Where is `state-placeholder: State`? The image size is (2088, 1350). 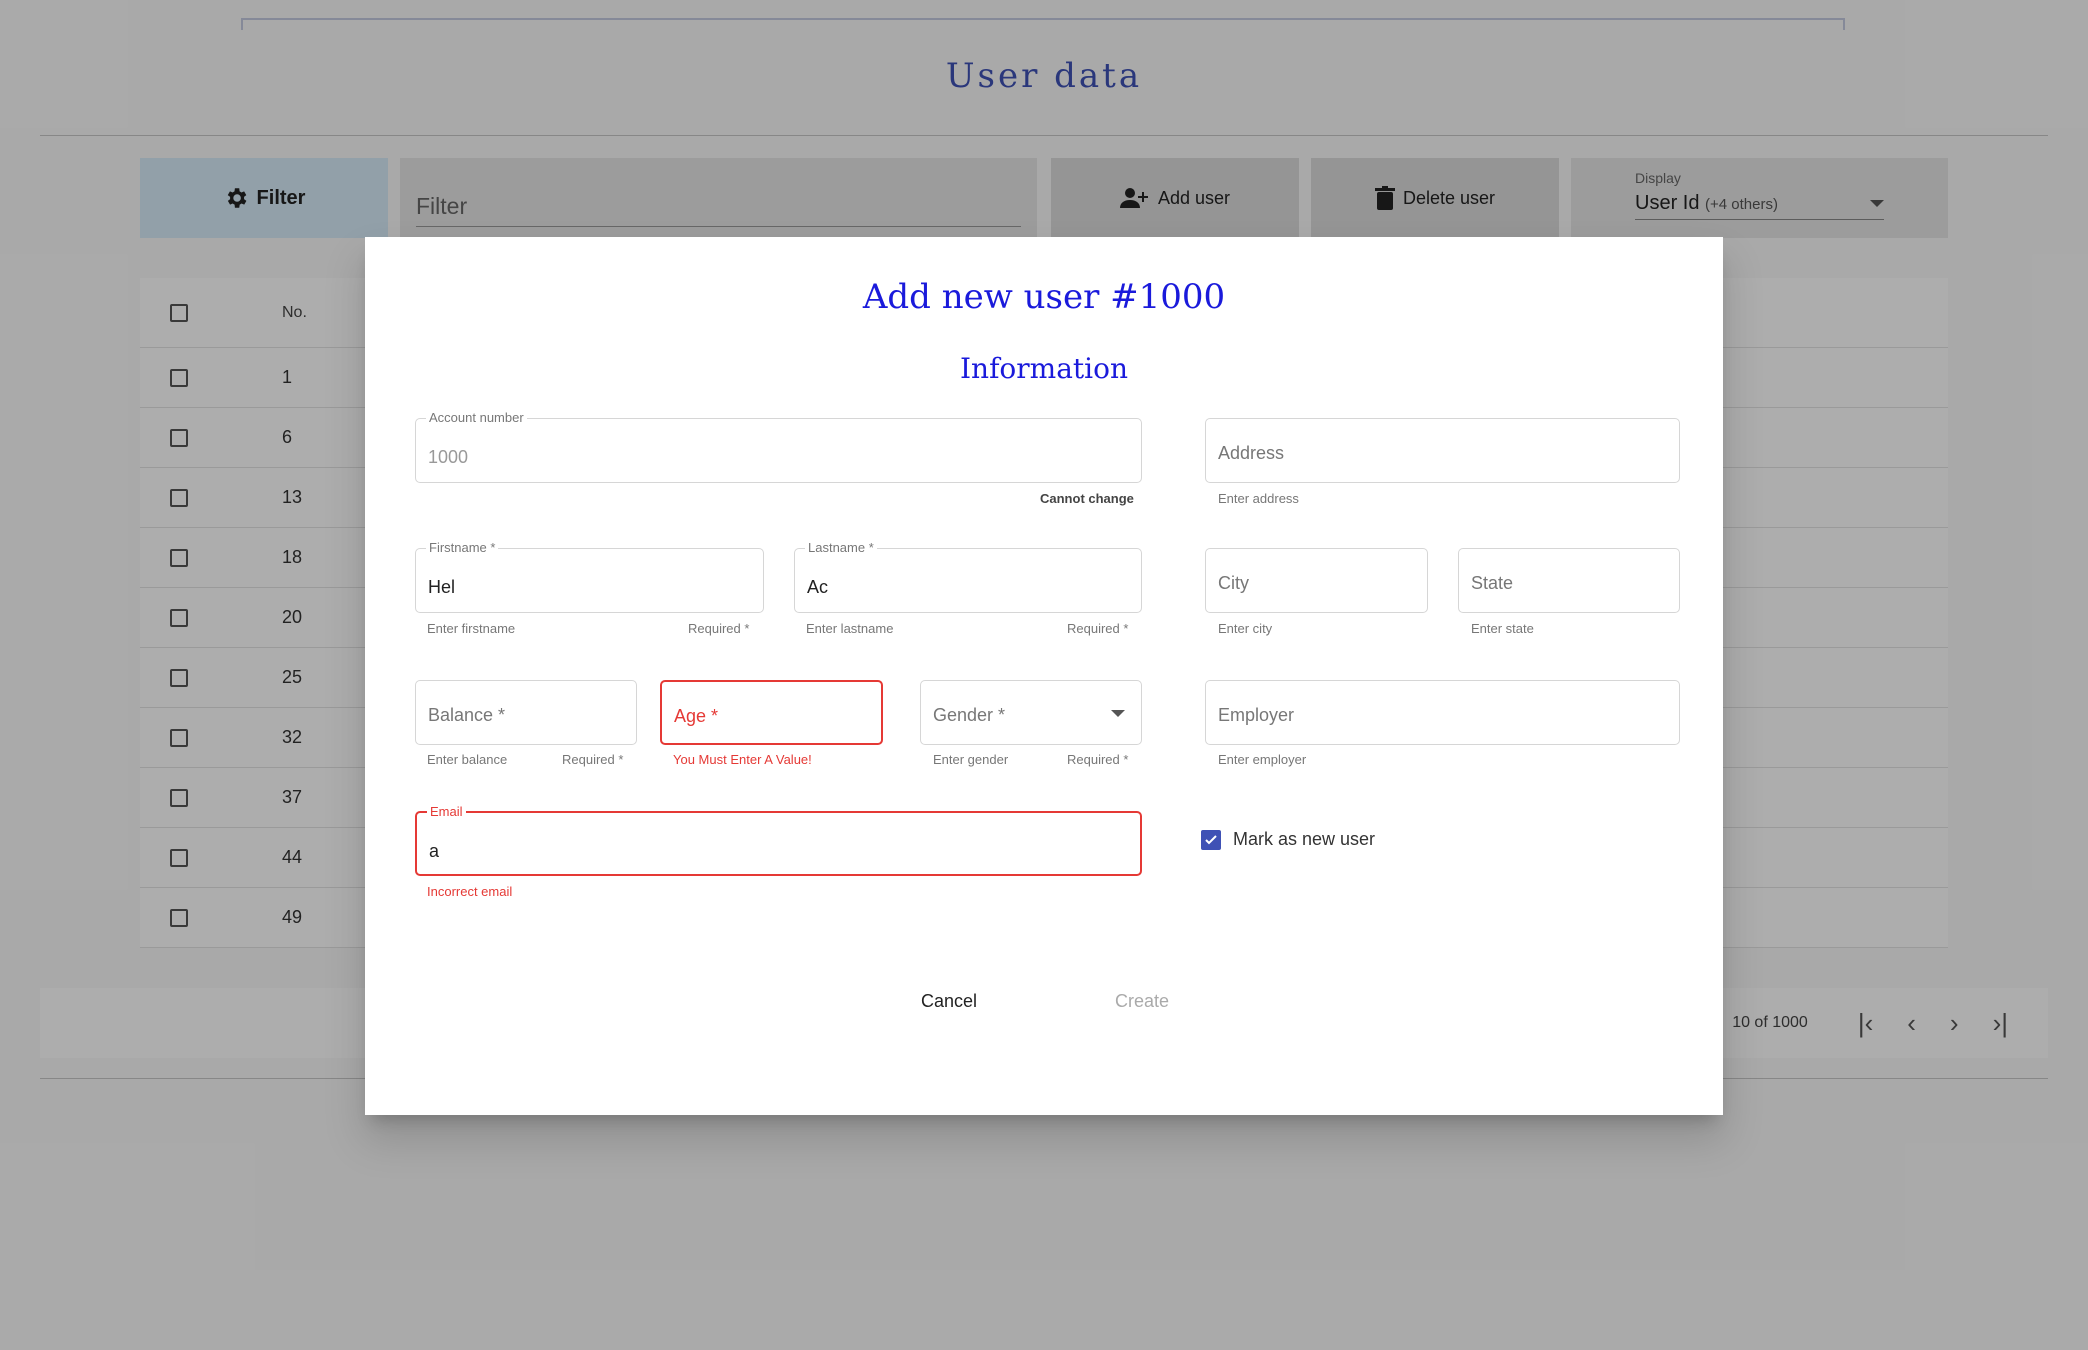 state-placeholder: State is located at coordinates (1492, 583).